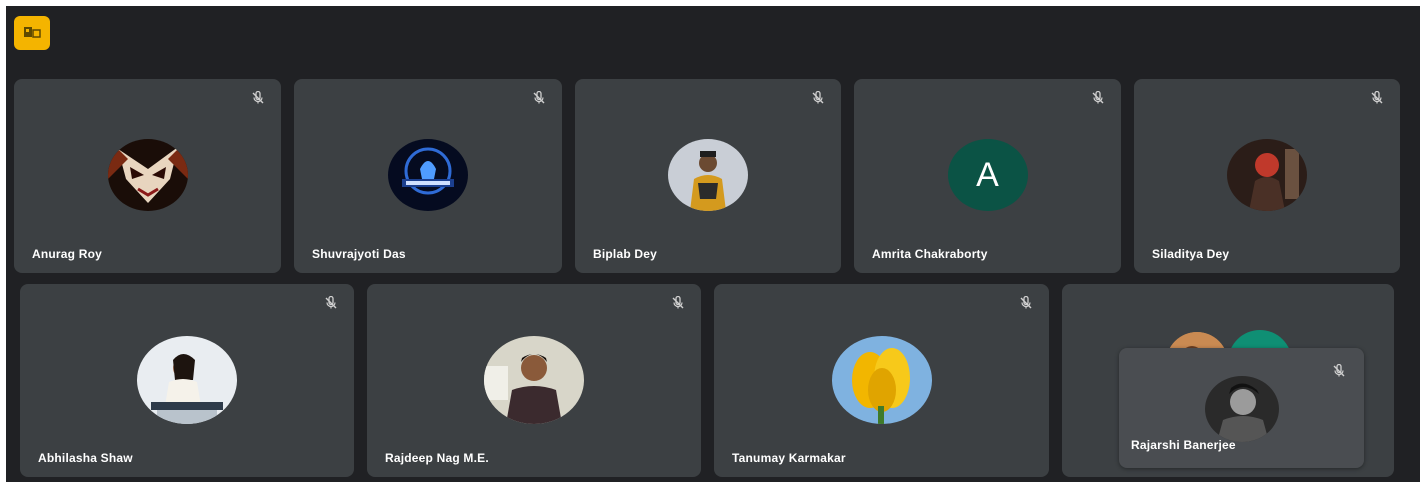 The height and width of the screenshot is (487, 1426). I want to click on participant-name: Abhilasha Shaw, so click(85, 458).